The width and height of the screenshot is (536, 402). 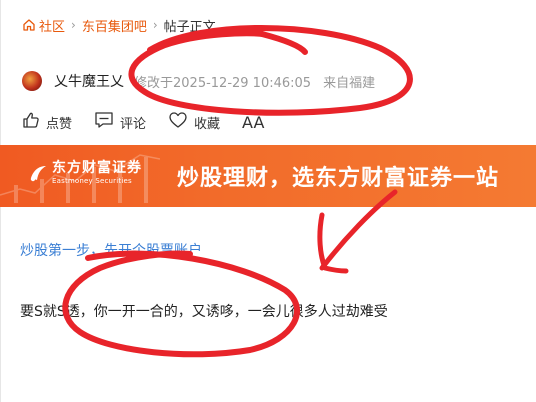 I want to click on breadcrumb-home-link: 社区, so click(x=52, y=25).